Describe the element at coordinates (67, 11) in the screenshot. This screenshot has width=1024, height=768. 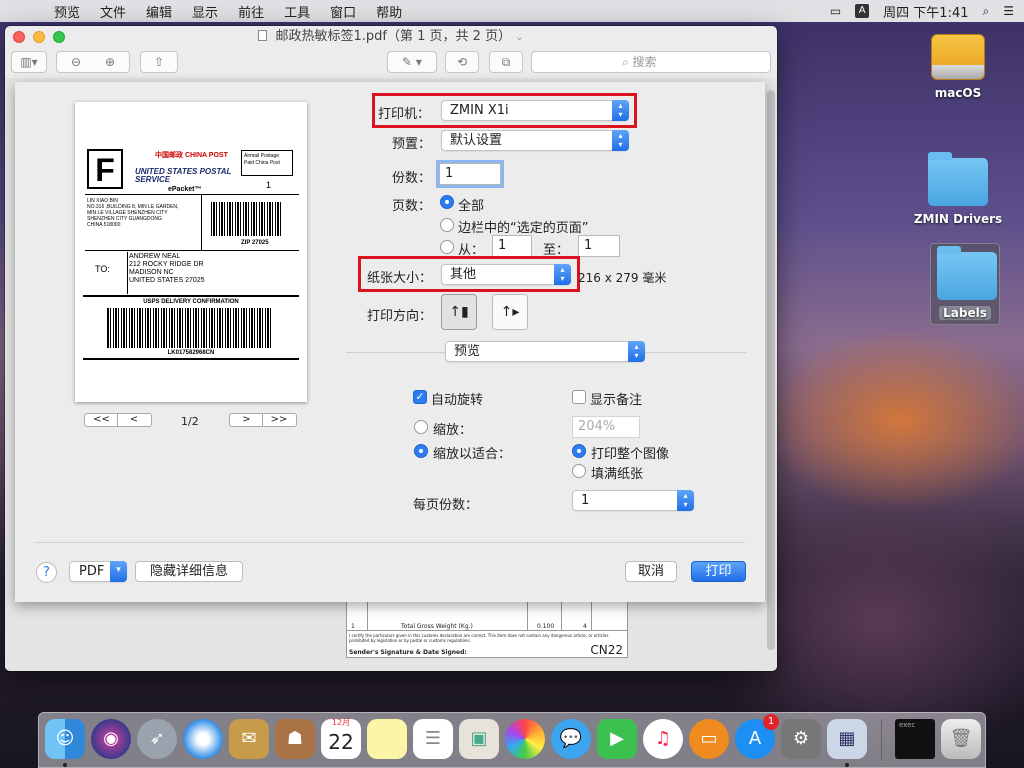
I see `menu-preview: 预览` at that location.